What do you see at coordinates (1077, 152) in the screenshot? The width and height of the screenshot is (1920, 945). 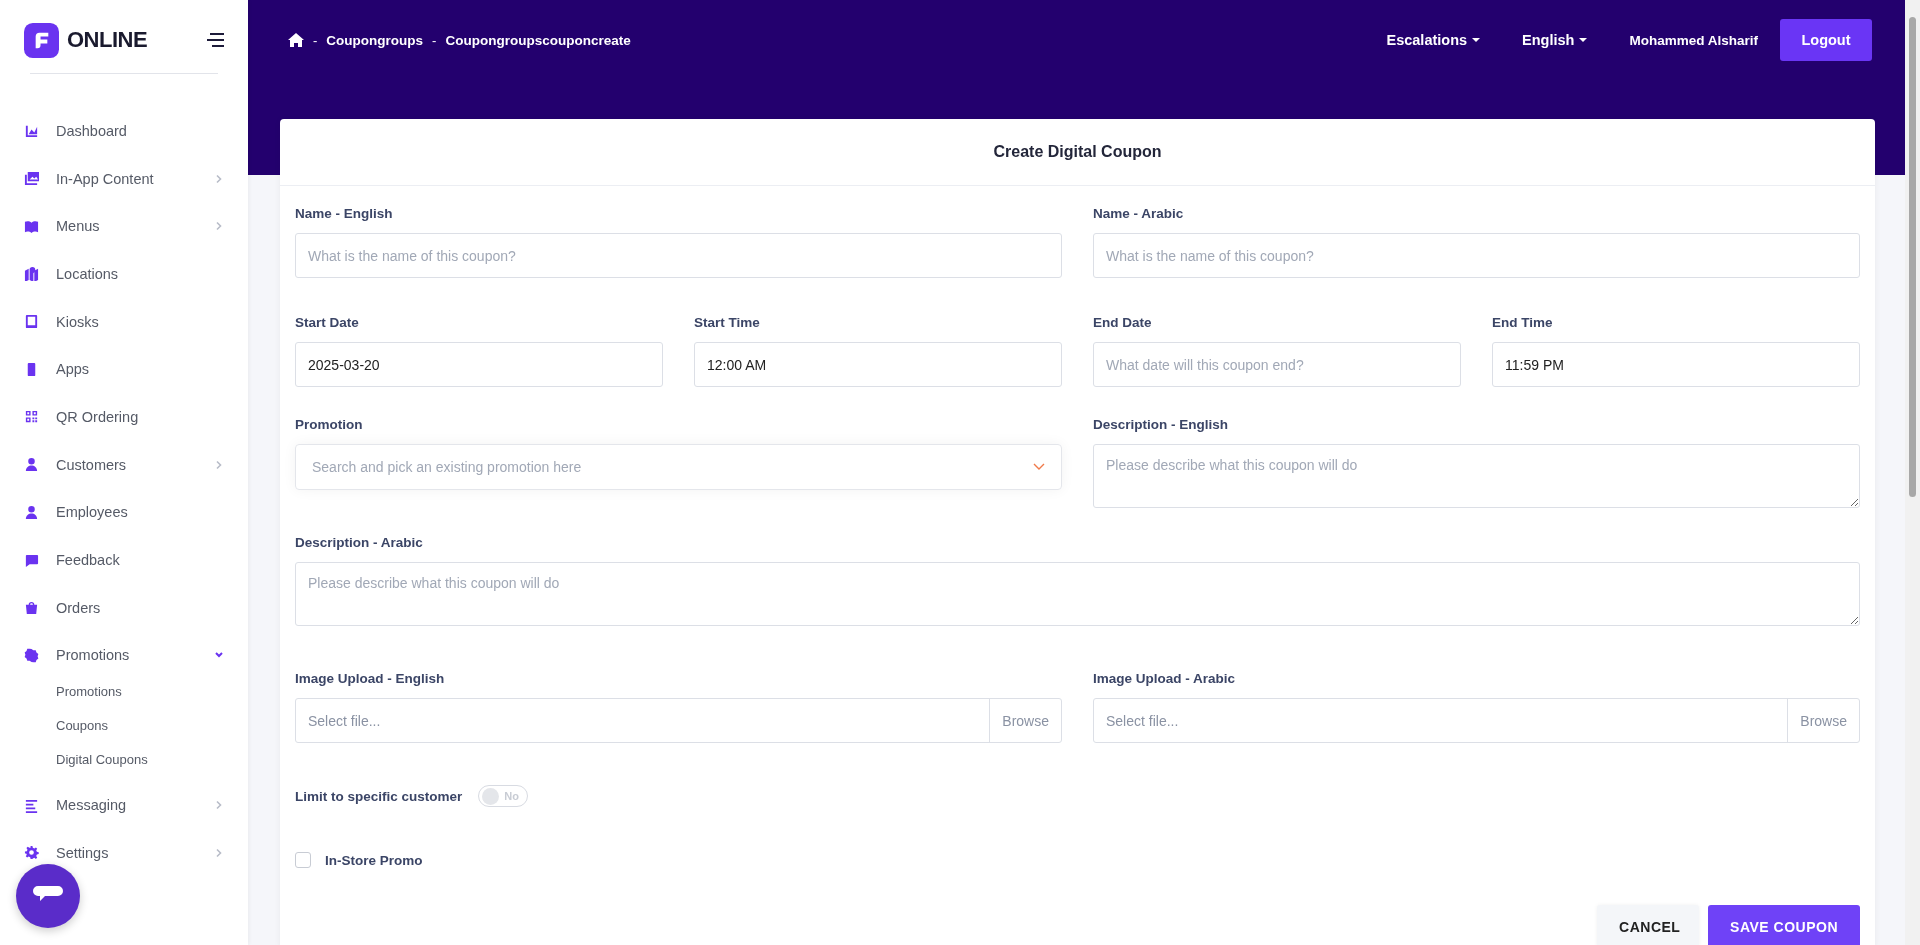 I see `card-title: Create Digital Coupon` at bounding box center [1077, 152].